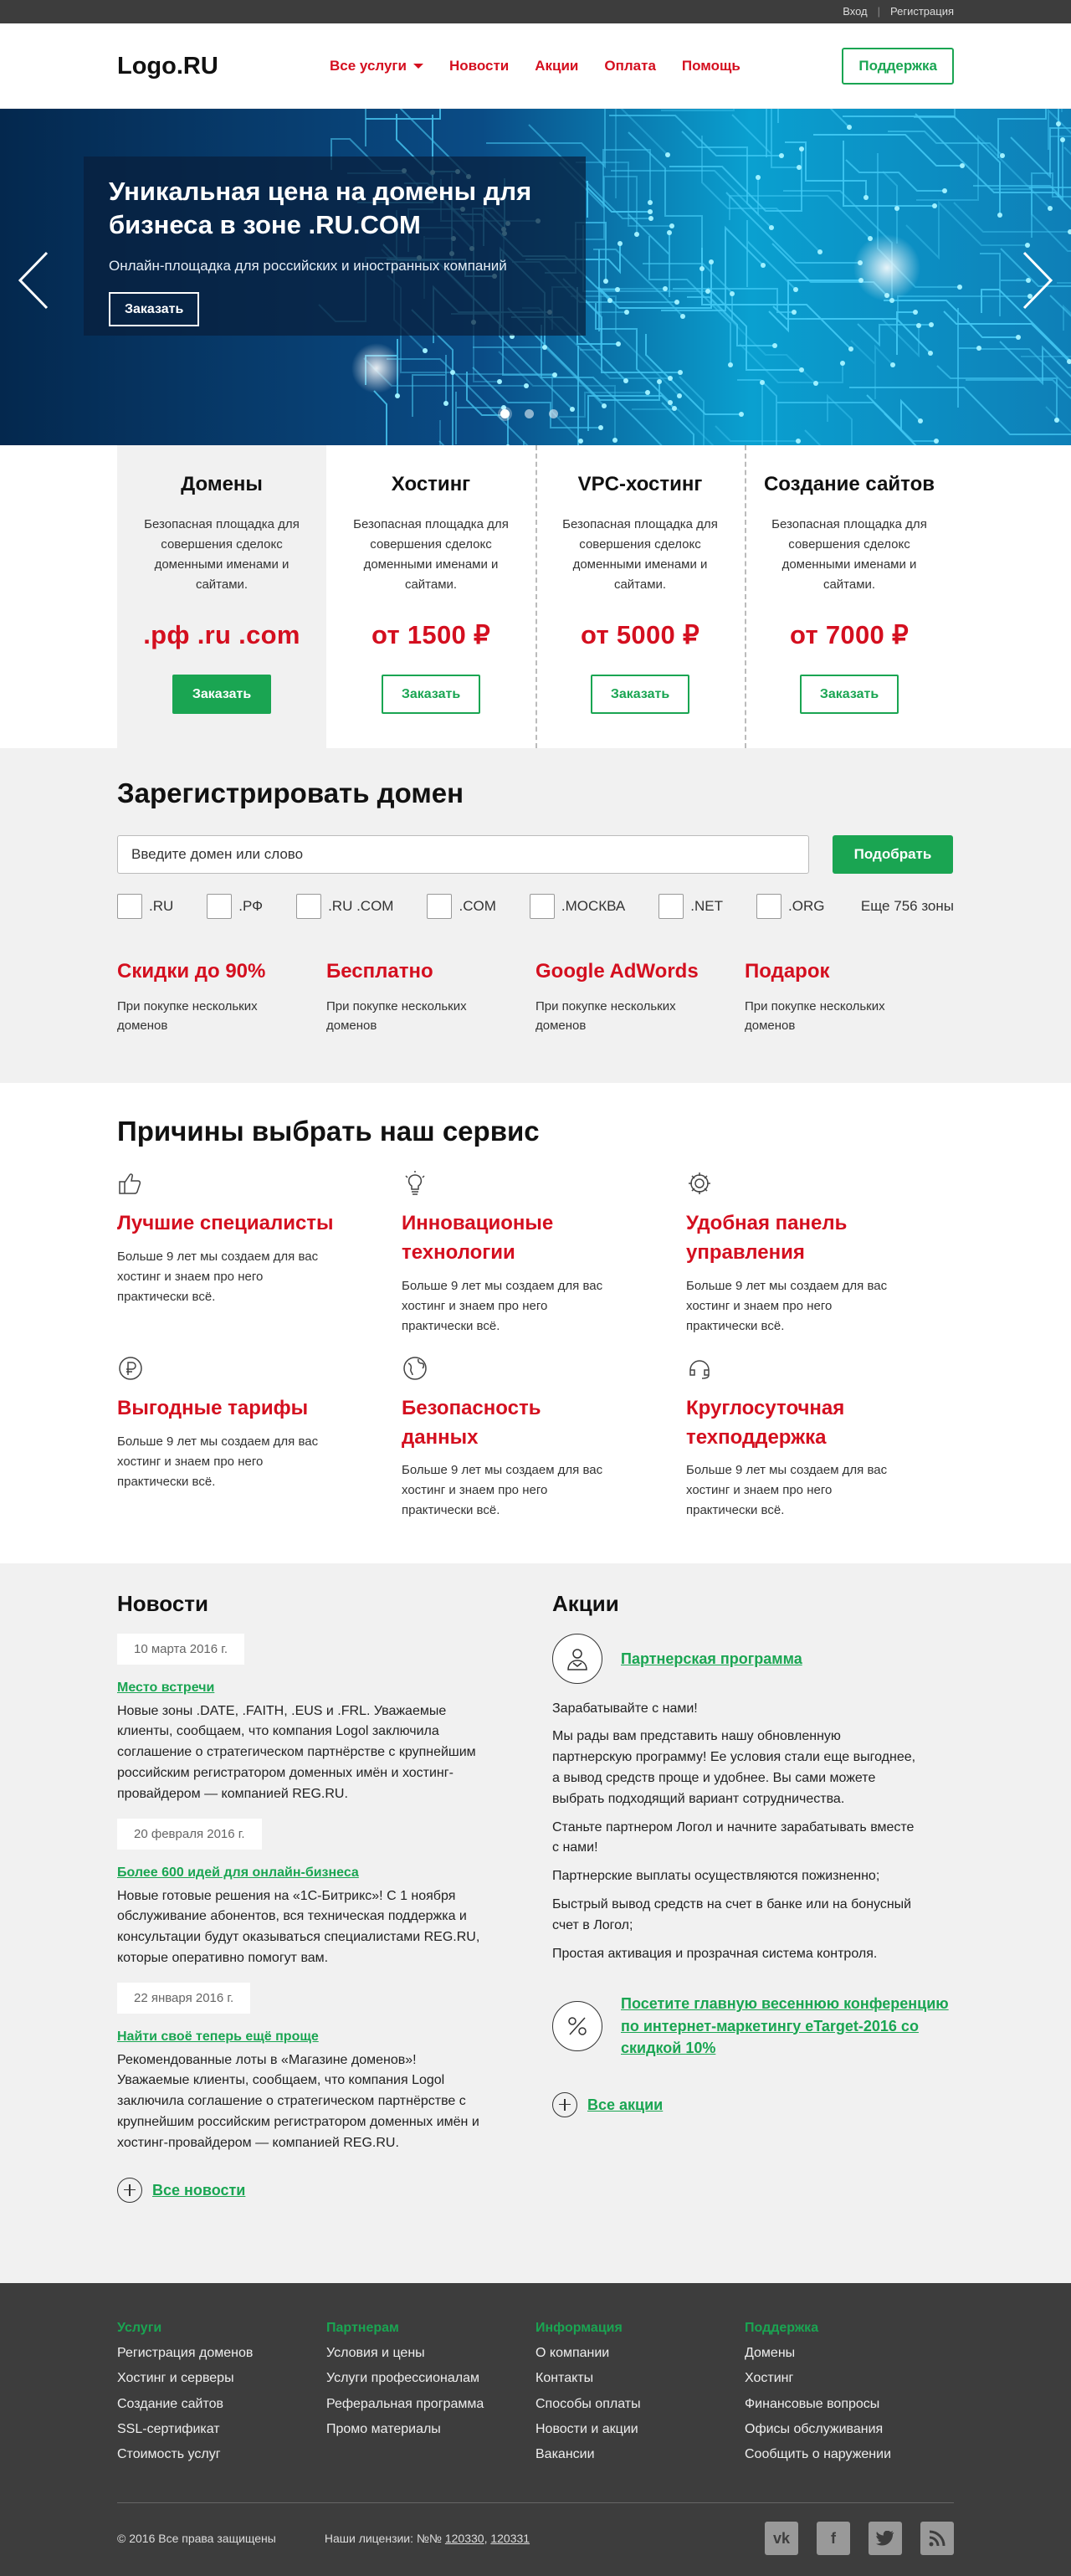 This screenshot has width=1071, height=2576. What do you see at coordinates (431, 2378) in the screenshot?
I see `footer-link: Услуги профессионалам` at bounding box center [431, 2378].